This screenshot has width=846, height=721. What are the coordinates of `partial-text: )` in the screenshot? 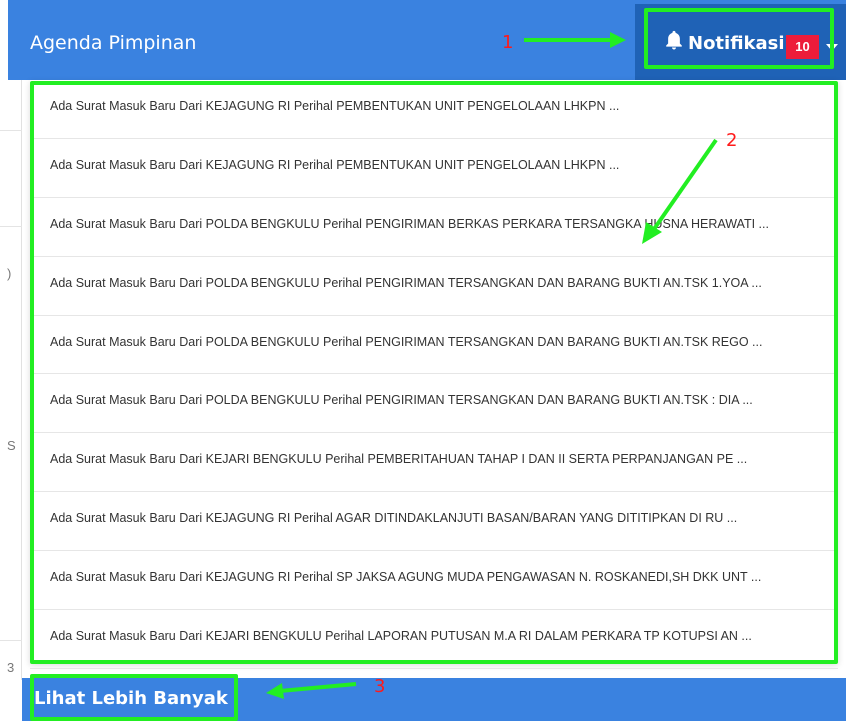 It's located at (9, 273).